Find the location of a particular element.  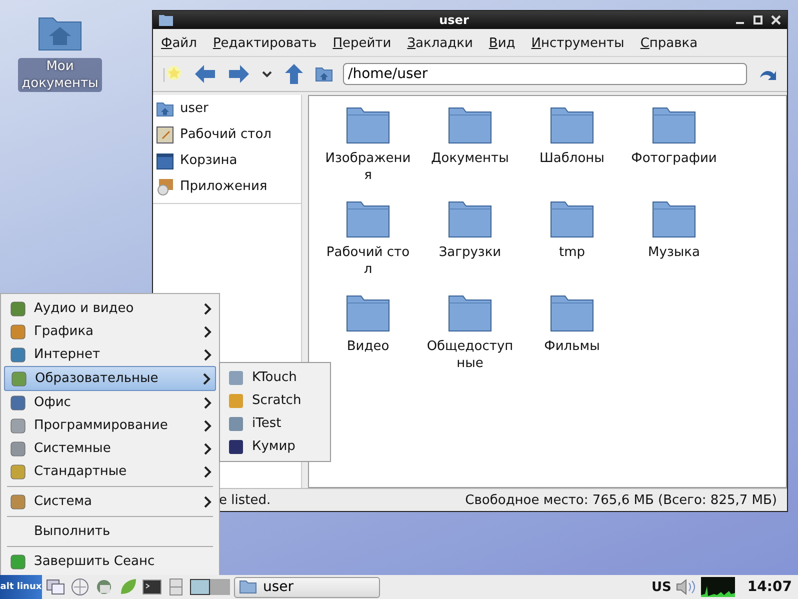

menu-entry: KTouch is located at coordinates (275, 377).